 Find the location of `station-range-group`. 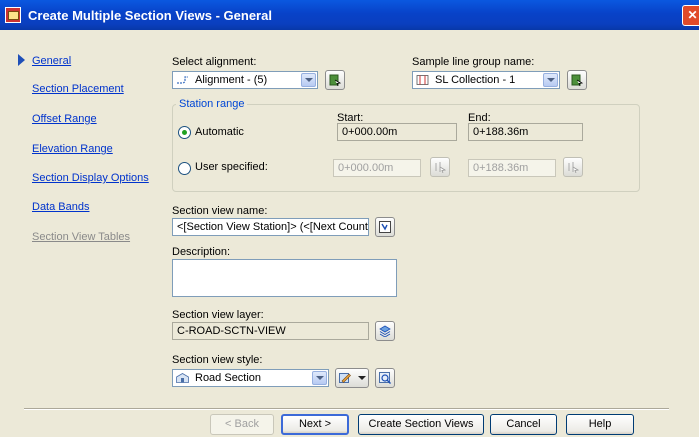

station-range-group is located at coordinates (406, 148).